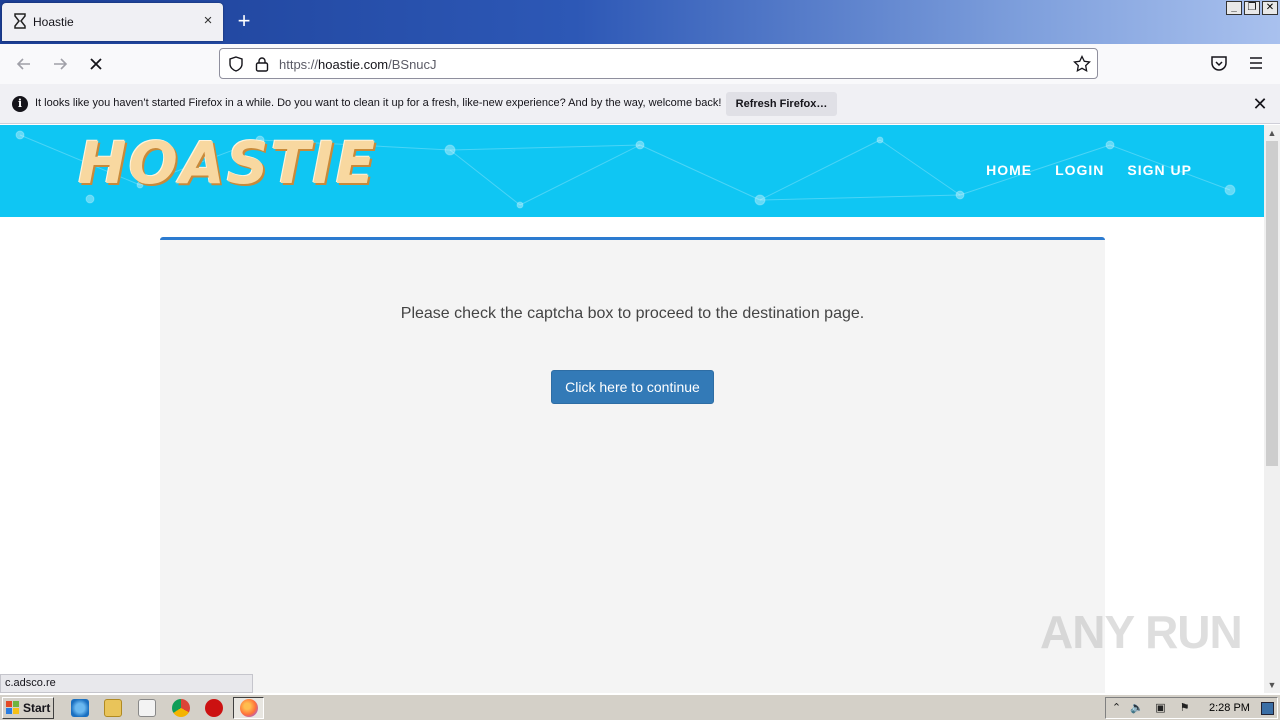  I want to click on taskbar: Start ⌃ 🔈 ▣ ⚑ 2:28 PM, so click(640, 707).